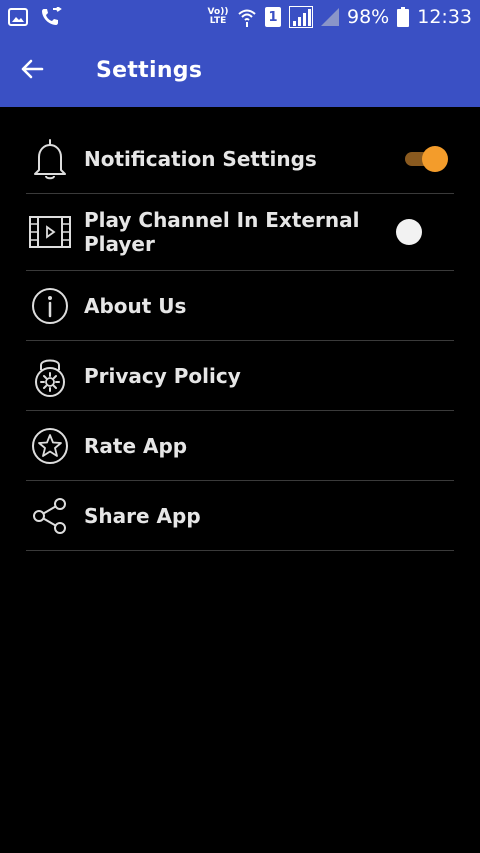 This screenshot has height=853, width=480. What do you see at coordinates (330, 17) in the screenshot?
I see `signal-strength-sim2-icon` at bounding box center [330, 17].